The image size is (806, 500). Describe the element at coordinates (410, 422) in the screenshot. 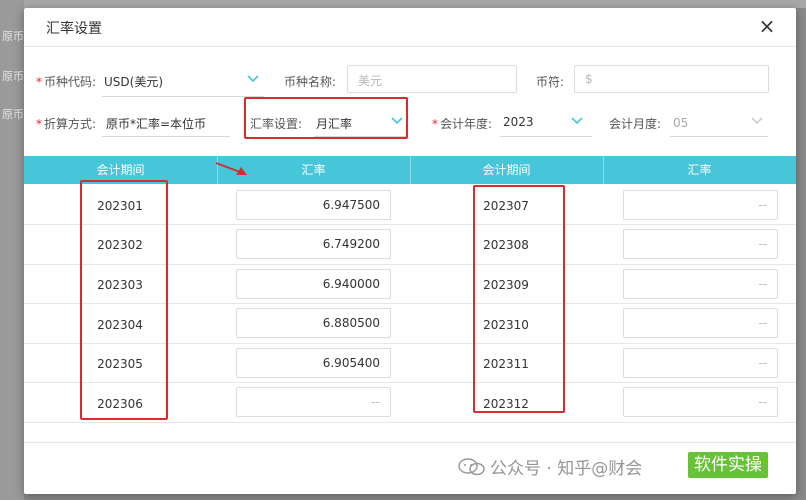

I see `row-divider` at that location.